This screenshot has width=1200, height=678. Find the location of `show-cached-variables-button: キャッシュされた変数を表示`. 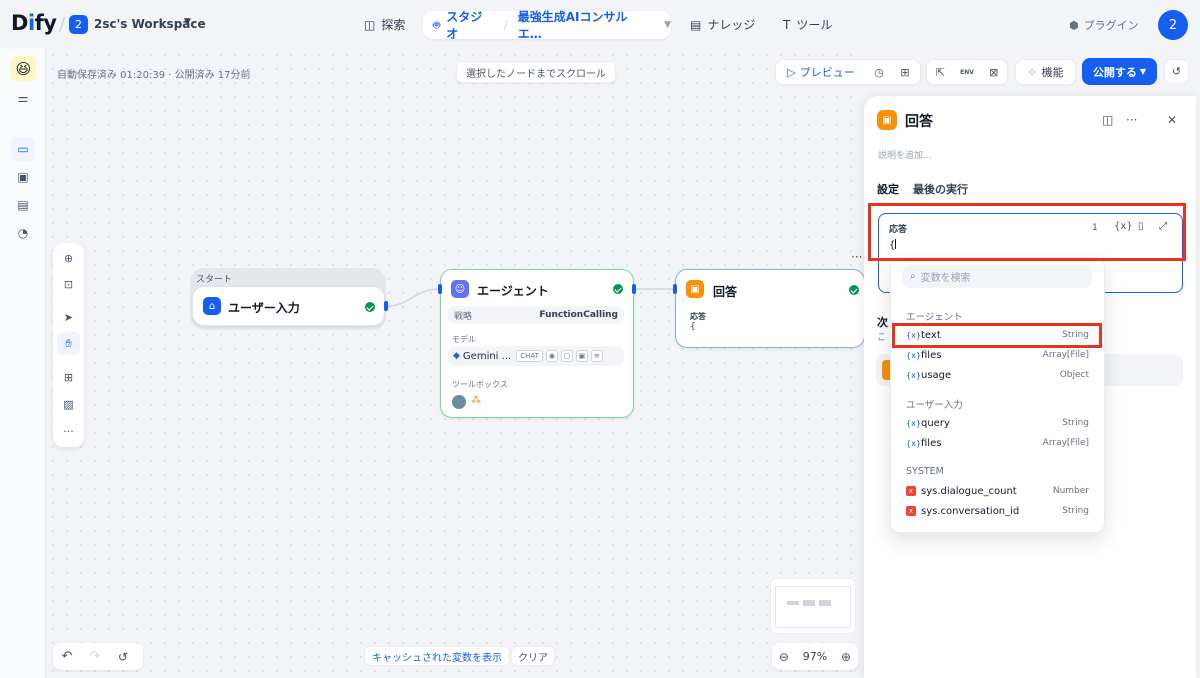

show-cached-variables-button: キャッシュされた変数を表示 is located at coordinates (437, 656).